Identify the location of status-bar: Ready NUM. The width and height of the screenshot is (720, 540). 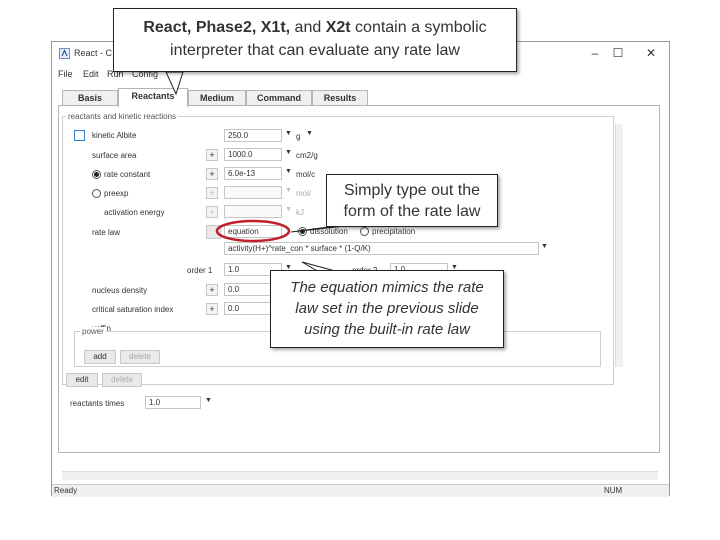
(360, 490).